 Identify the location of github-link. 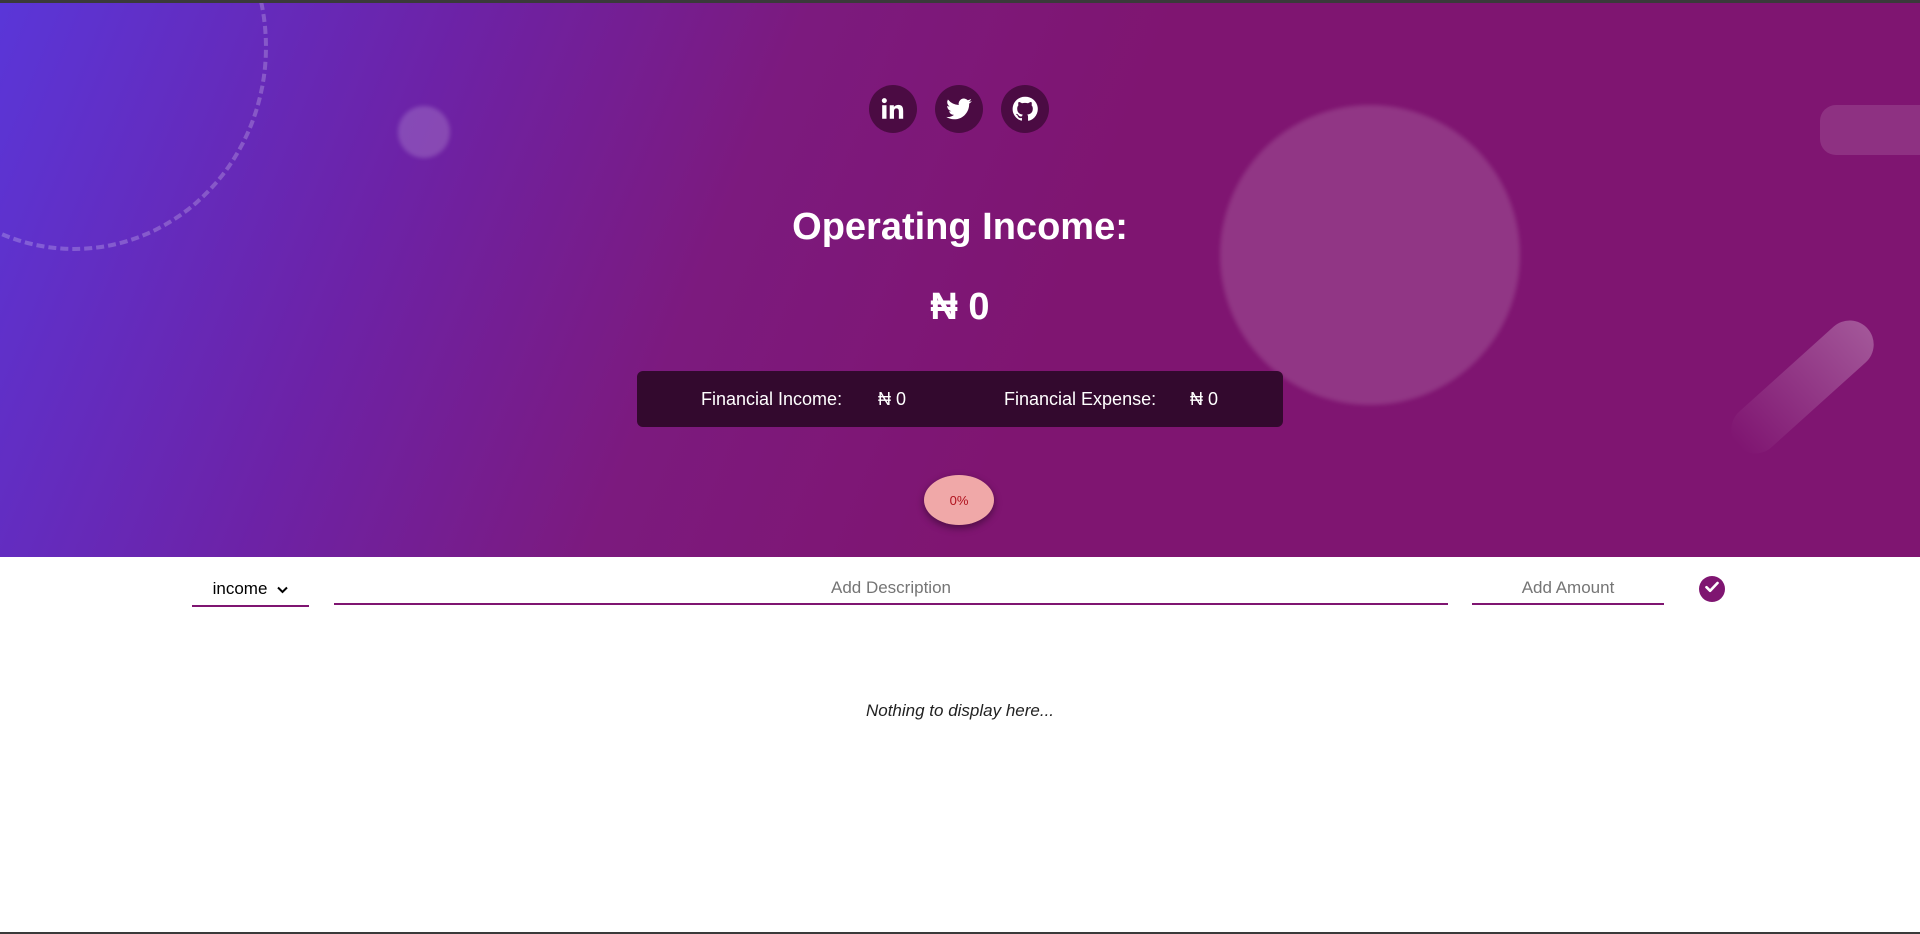
(1025, 109).